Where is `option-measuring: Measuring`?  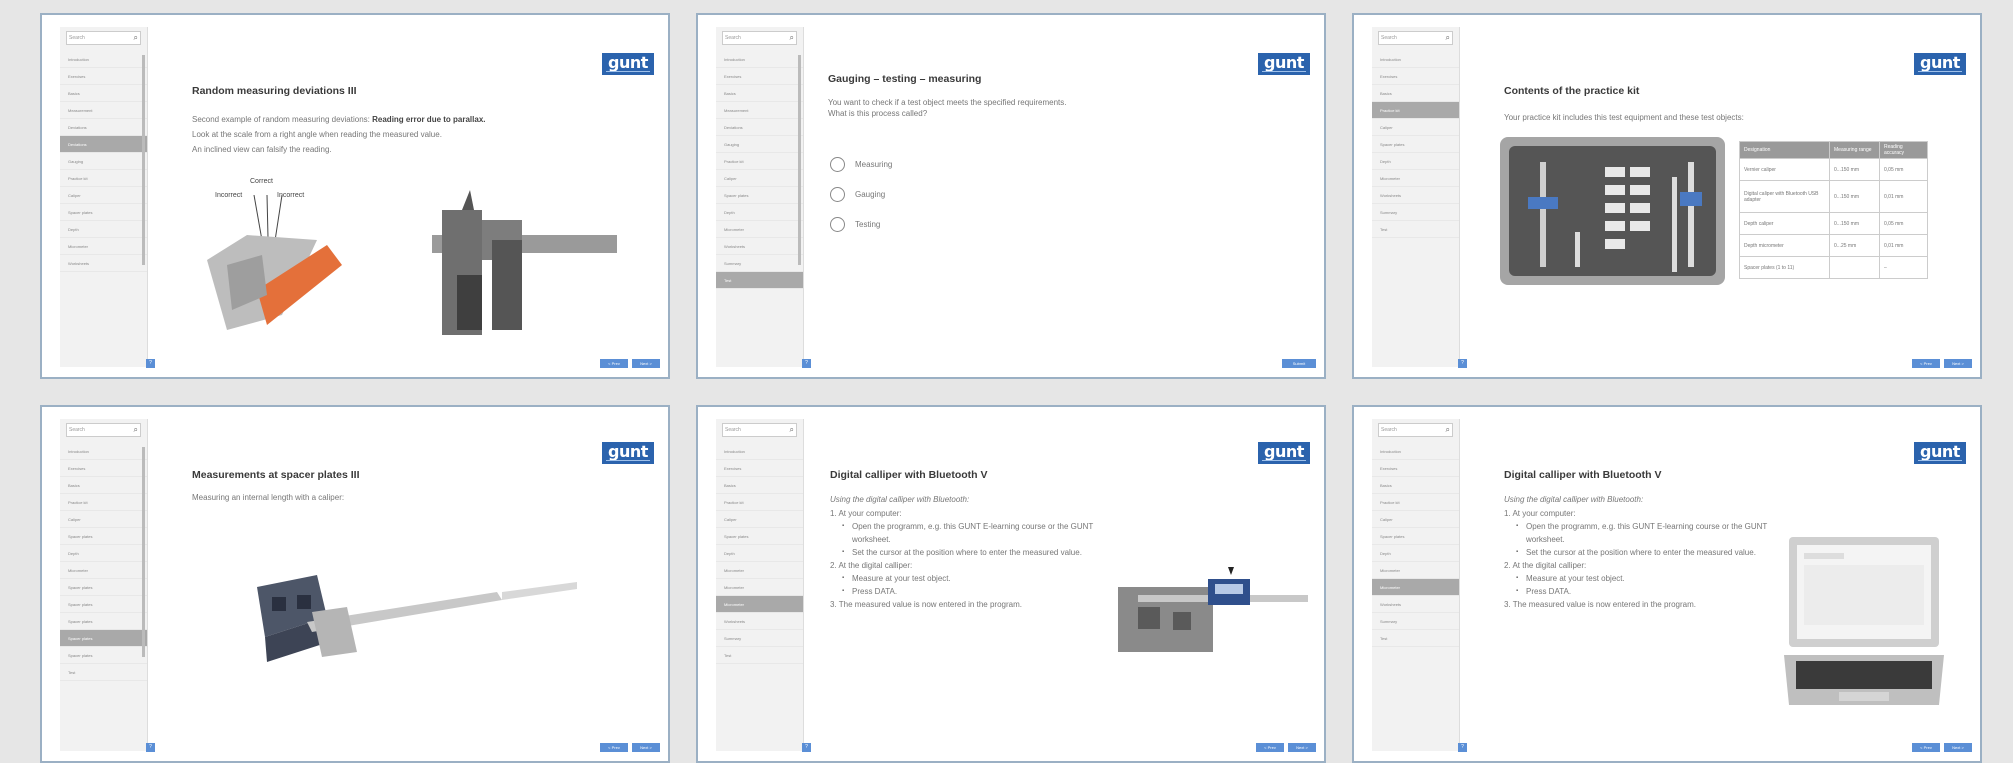 option-measuring: Measuring is located at coordinates (861, 164).